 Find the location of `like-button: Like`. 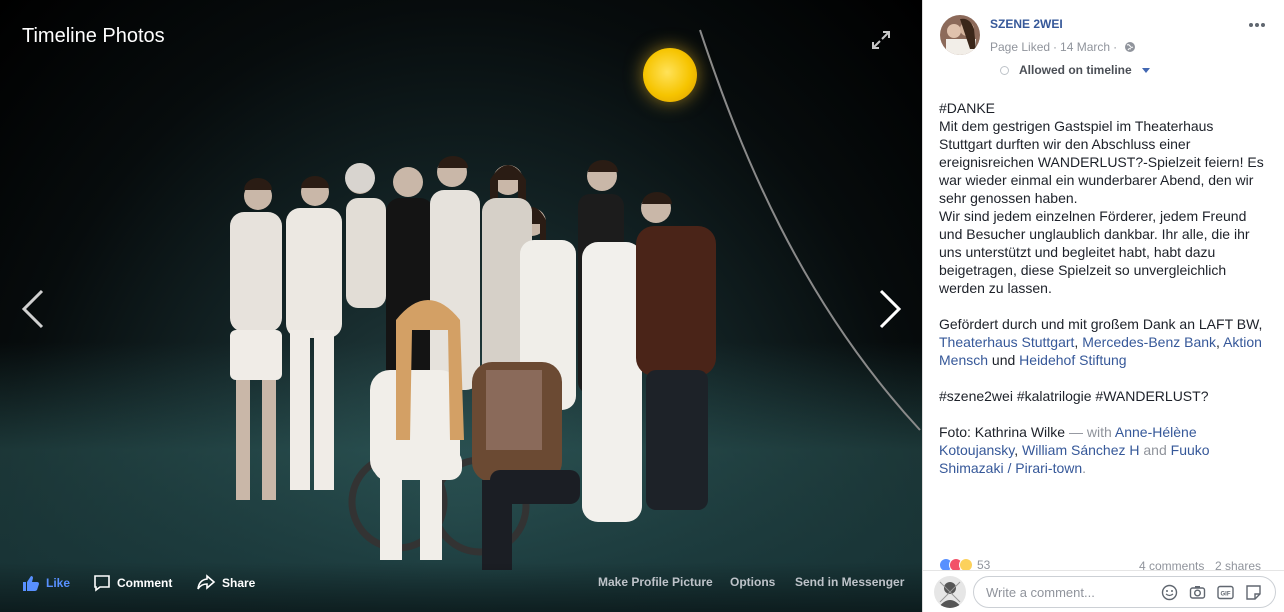

like-button: Like is located at coordinates (46, 583).